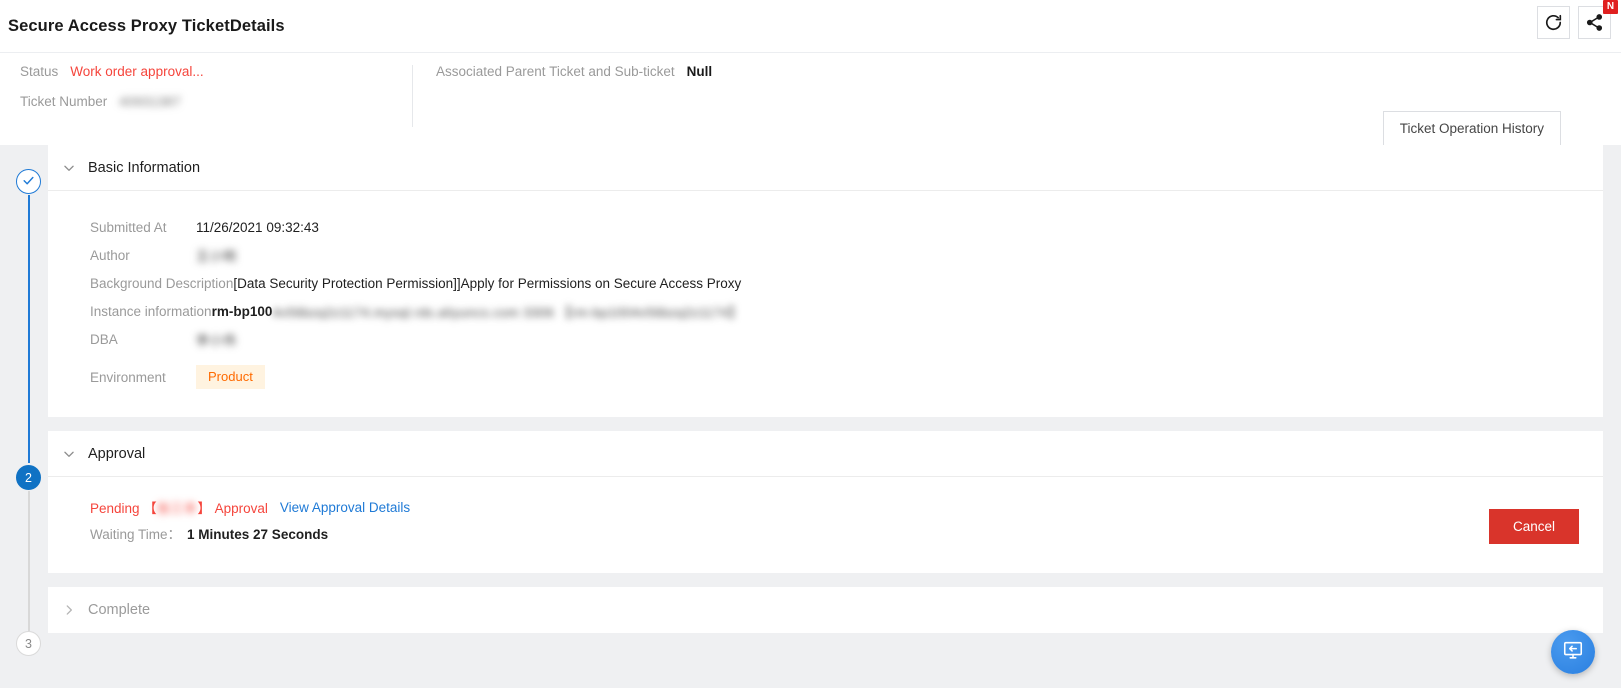 This screenshot has height=688, width=1621. I want to click on check-icon, so click(28, 182).